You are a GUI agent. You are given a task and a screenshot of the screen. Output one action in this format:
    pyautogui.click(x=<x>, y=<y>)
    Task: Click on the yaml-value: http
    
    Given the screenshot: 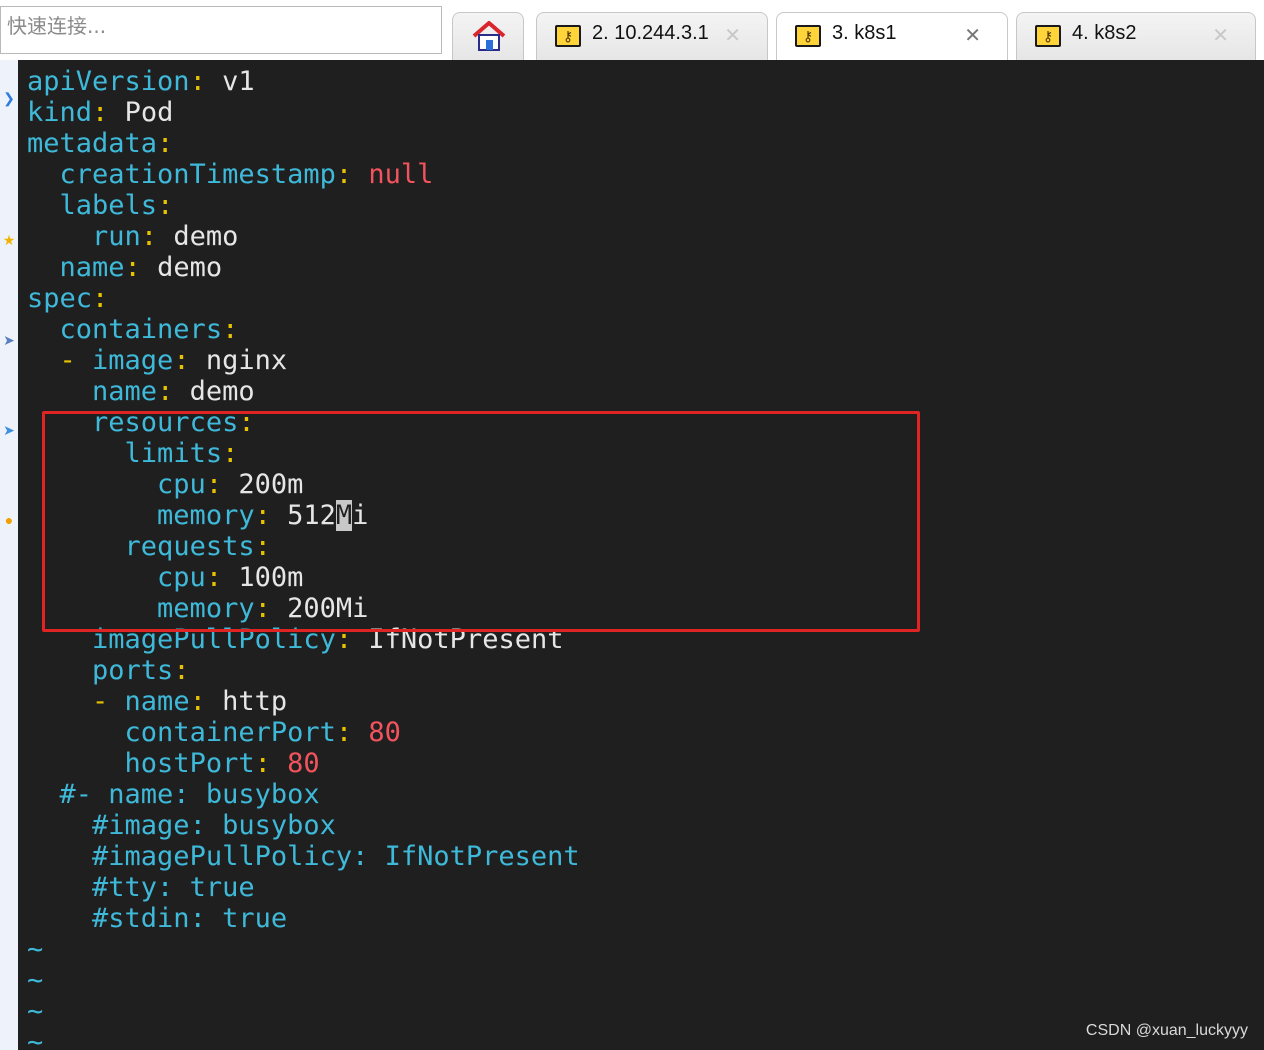 What is the action you would take?
    pyautogui.click(x=255, y=701)
    